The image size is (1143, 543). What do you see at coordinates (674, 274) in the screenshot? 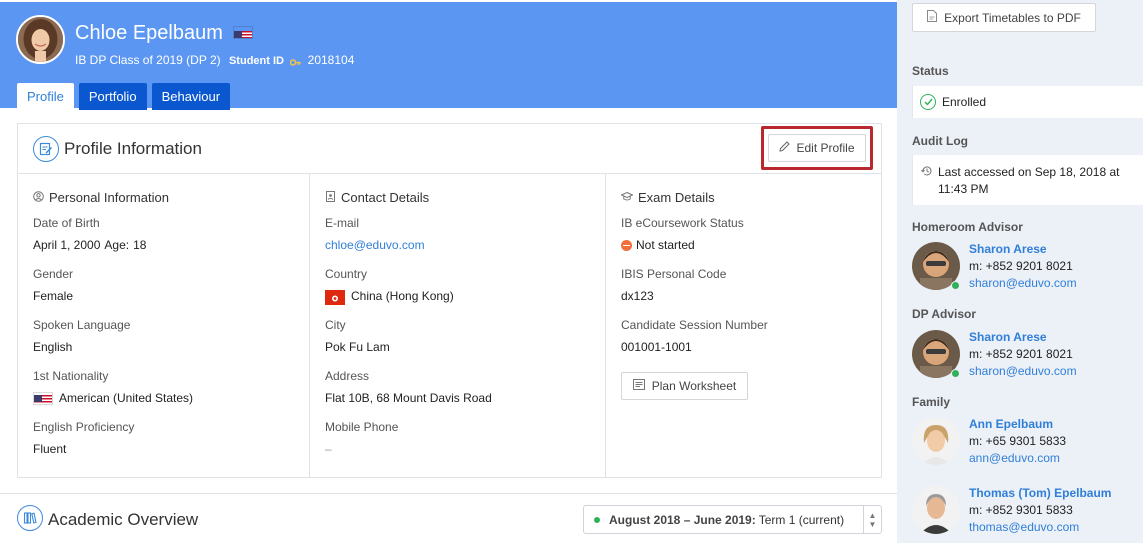
I see `ibis-code-label: IBIS Personal Code` at bounding box center [674, 274].